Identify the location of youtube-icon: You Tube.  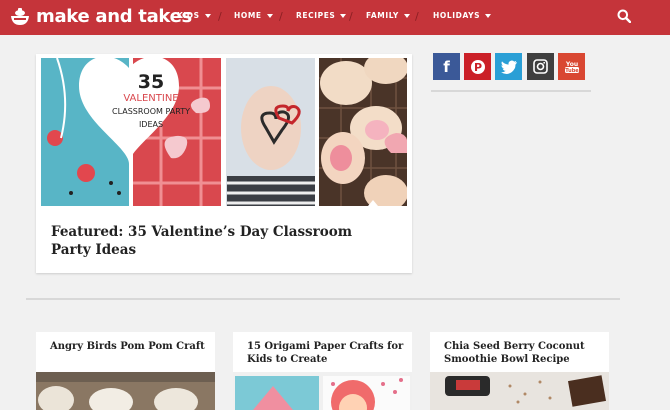
(571, 66).